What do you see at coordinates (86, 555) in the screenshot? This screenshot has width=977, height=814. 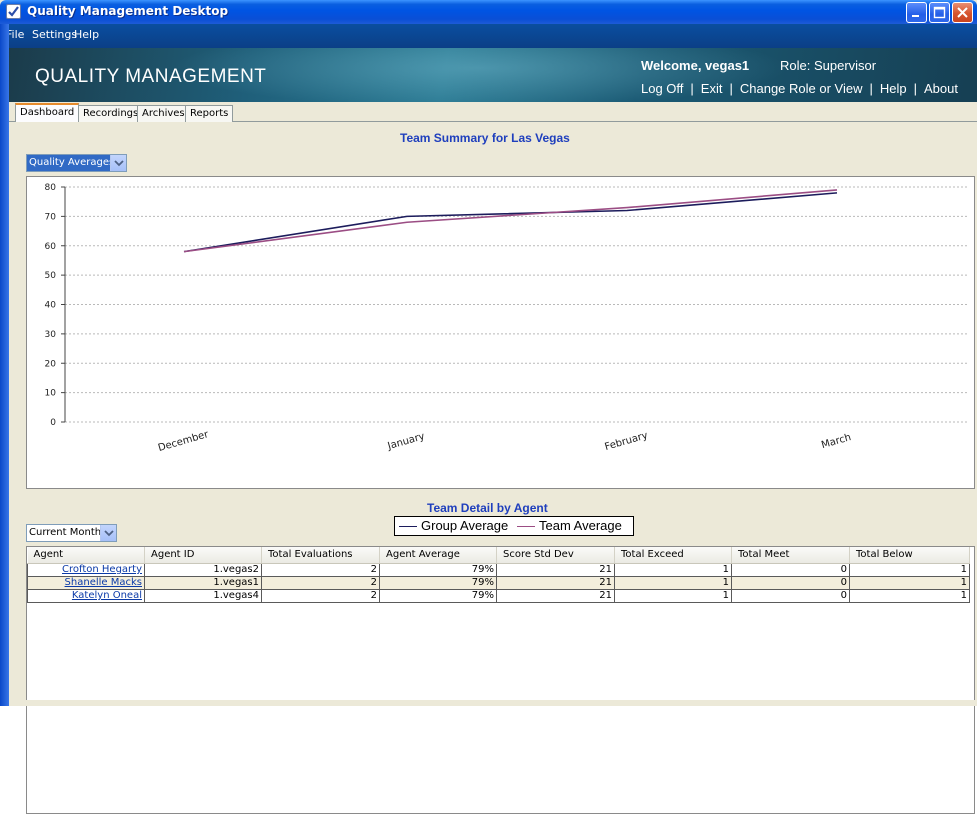 I see `column-header-agent: Agent` at bounding box center [86, 555].